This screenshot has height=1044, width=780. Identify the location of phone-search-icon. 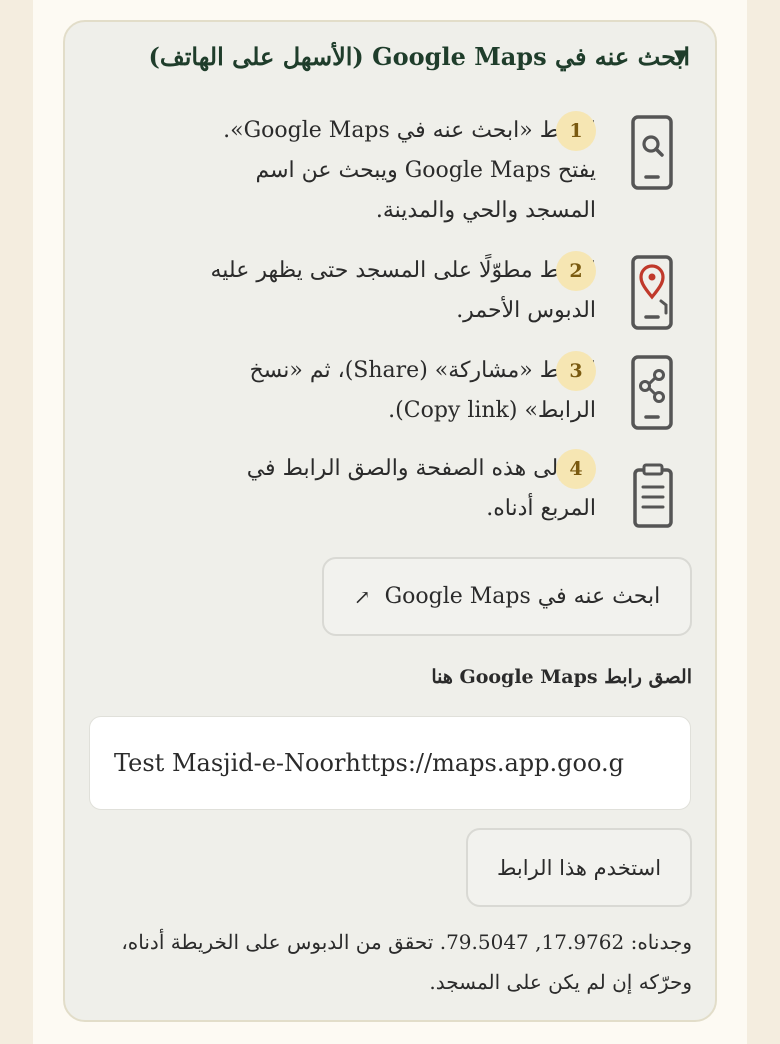
(652, 152).